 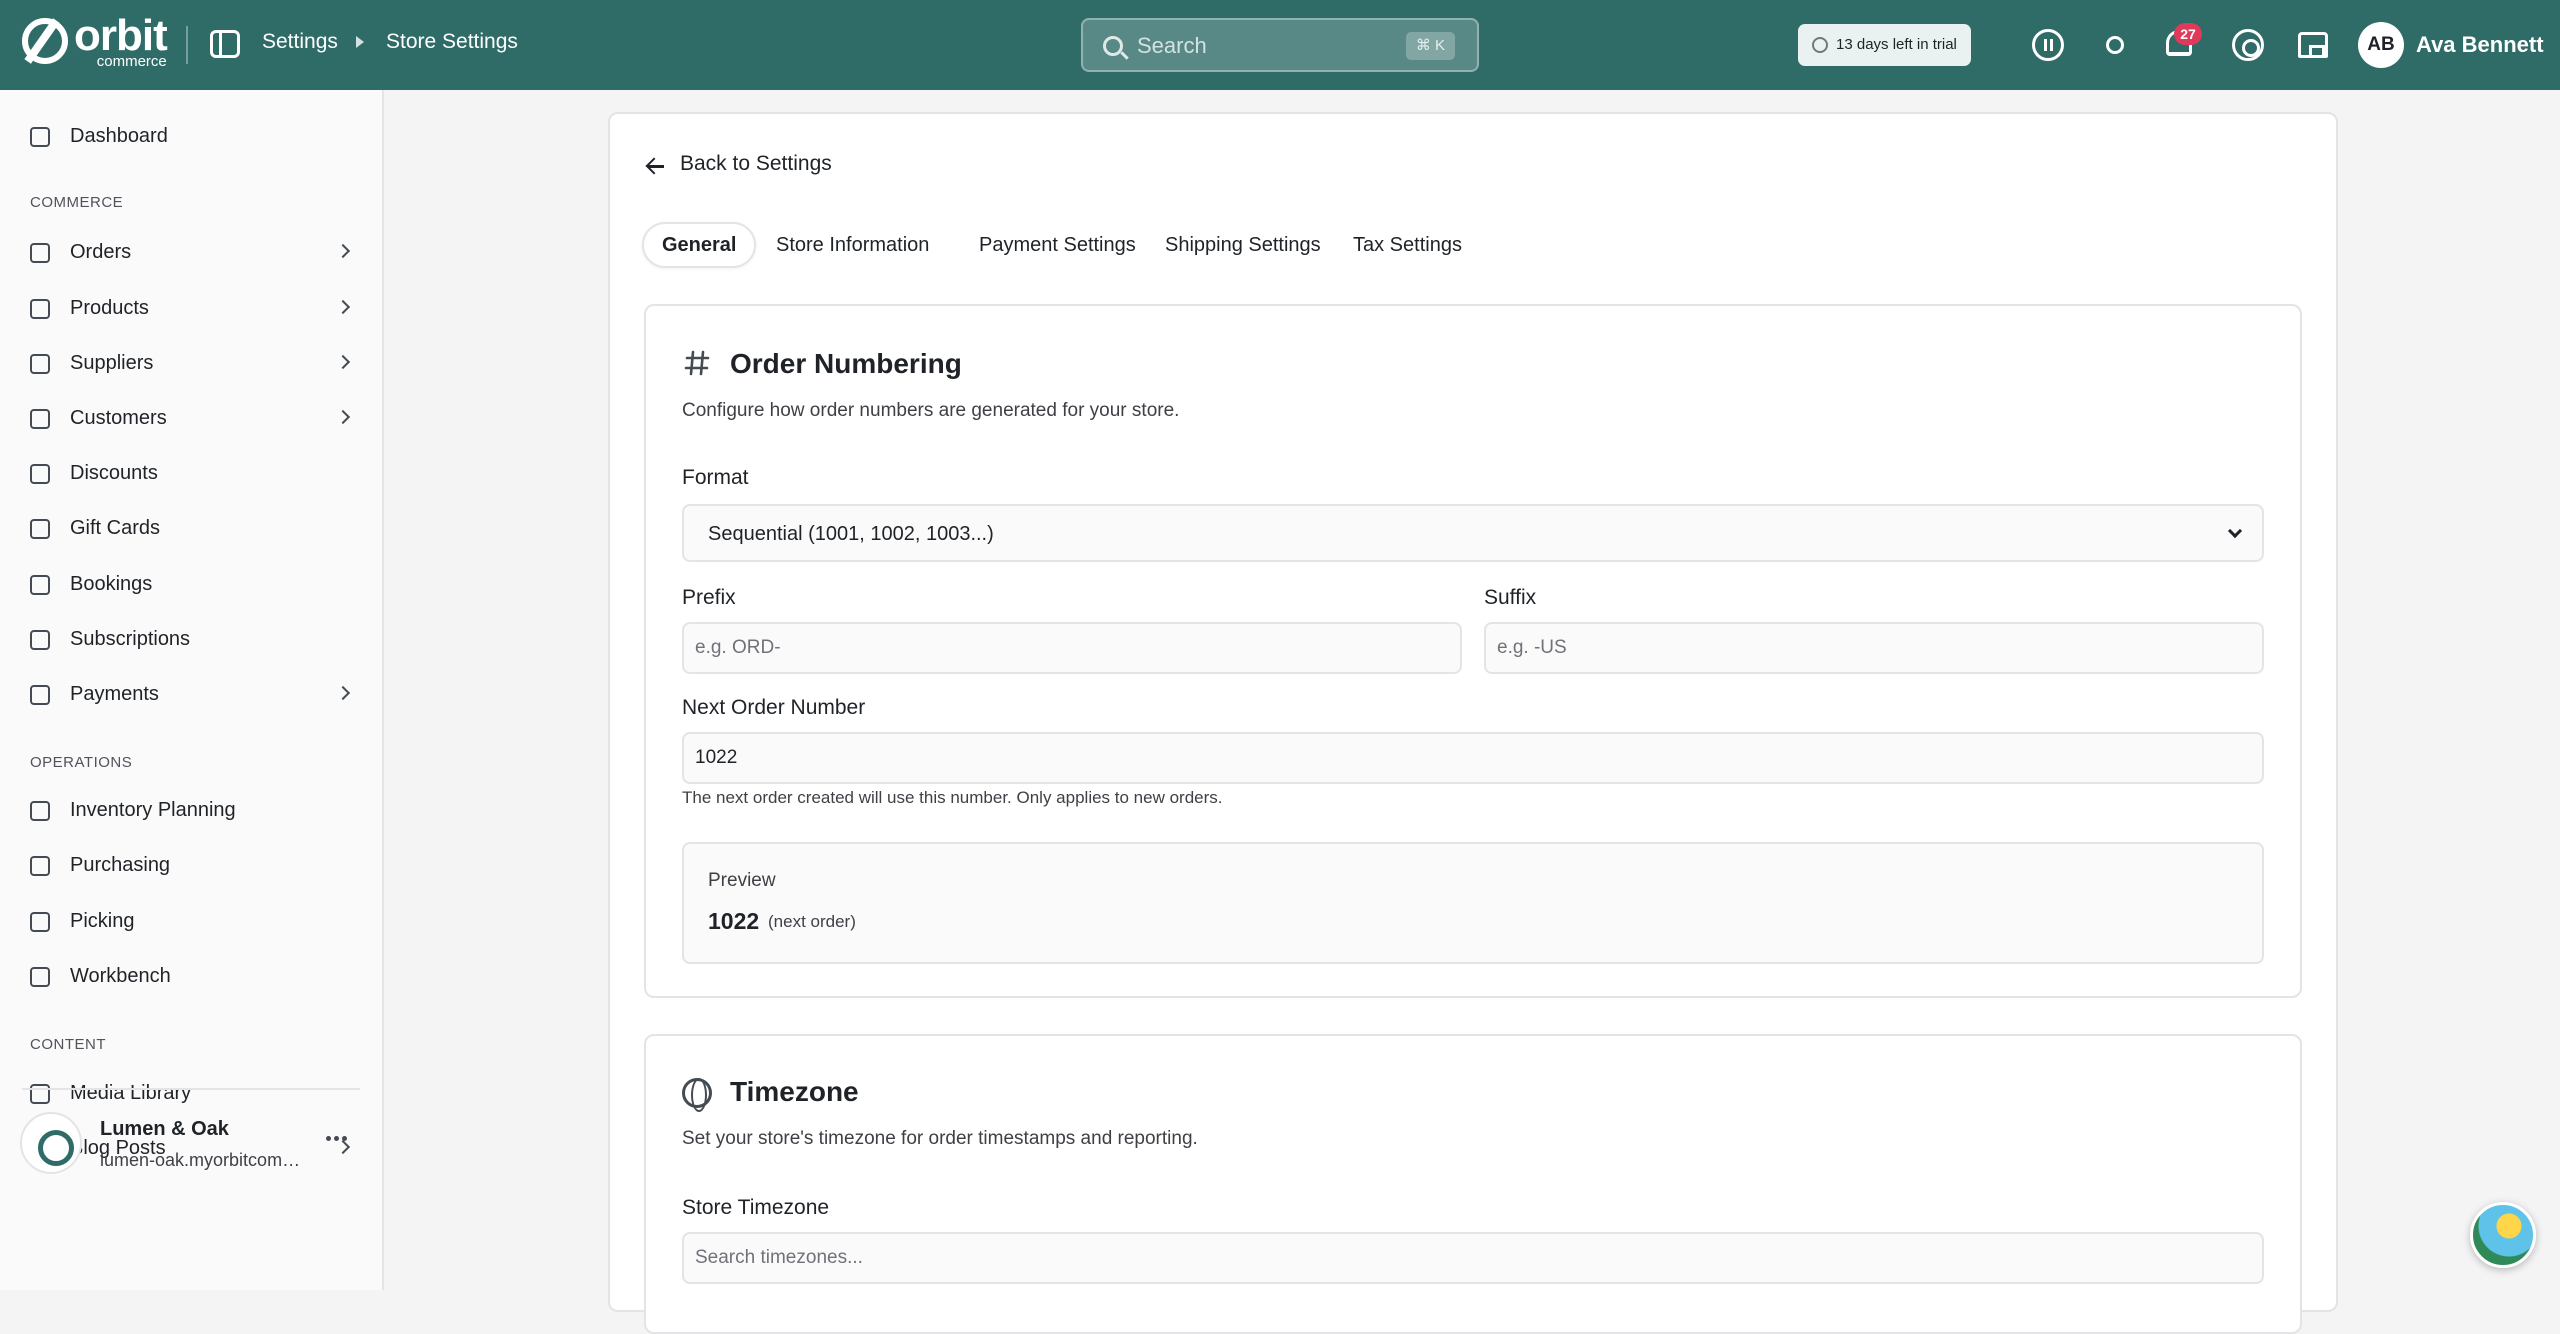 I want to click on clipboard-icon, so click(x=40, y=811).